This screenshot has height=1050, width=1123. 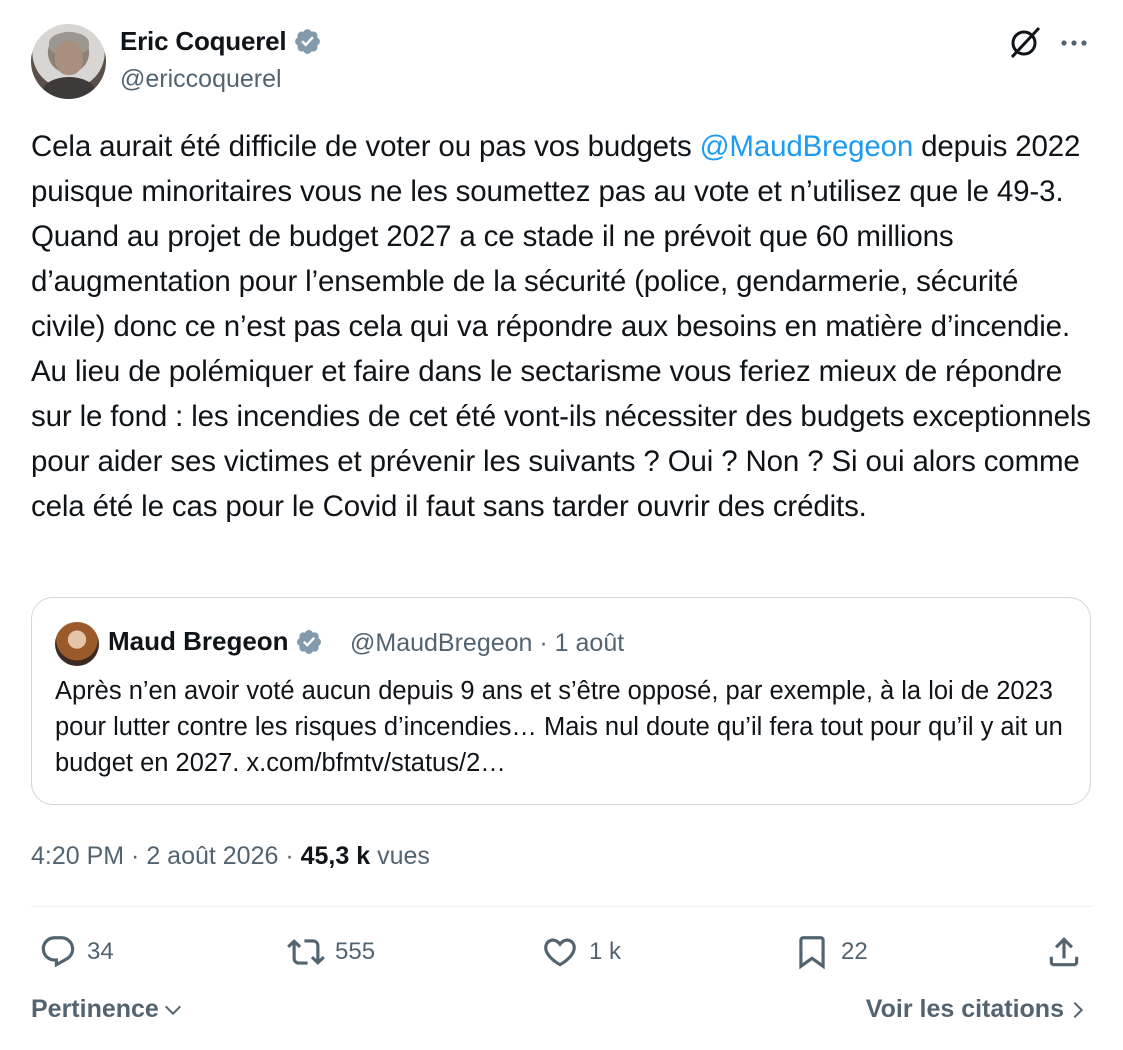 I want to click on mention-link: @MaudBregeon, so click(x=807, y=146).